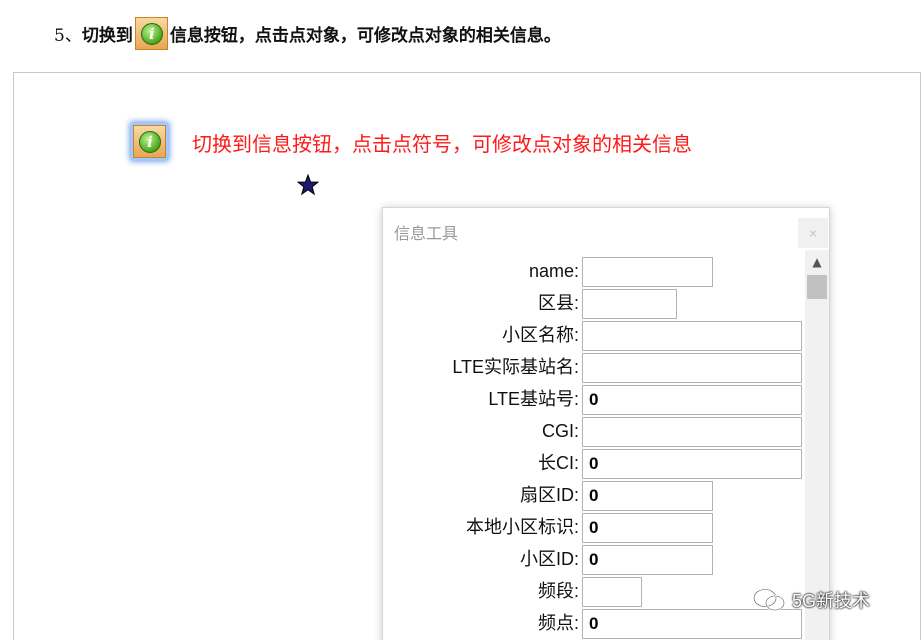 The height and width of the screenshot is (640, 923). I want to click on band-field, so click(612, 592).